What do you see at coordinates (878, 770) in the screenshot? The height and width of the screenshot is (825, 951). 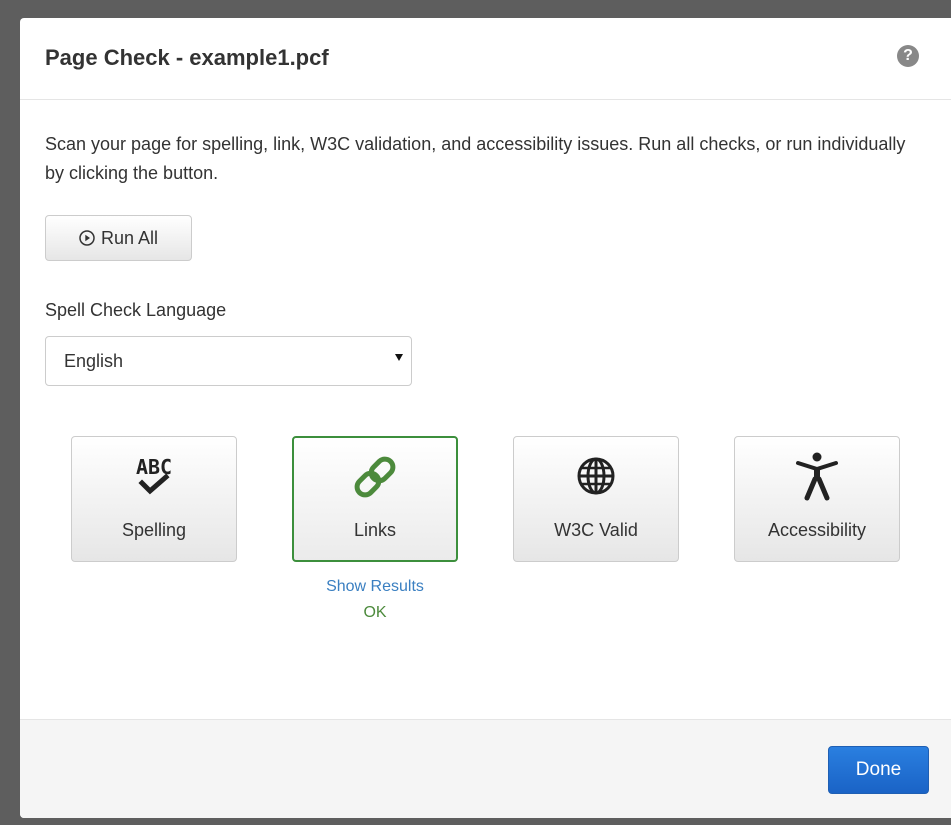 I see `done-button: Done` at bounding box center [878, 770].